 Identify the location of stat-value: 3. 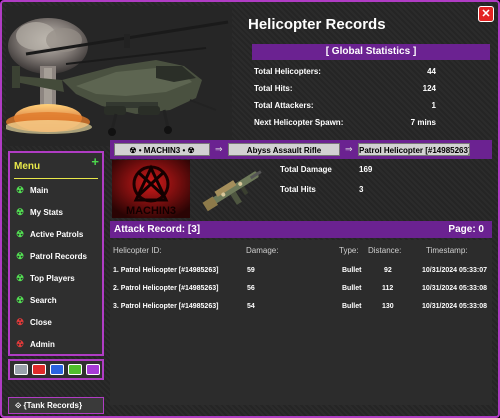
(361, 189).